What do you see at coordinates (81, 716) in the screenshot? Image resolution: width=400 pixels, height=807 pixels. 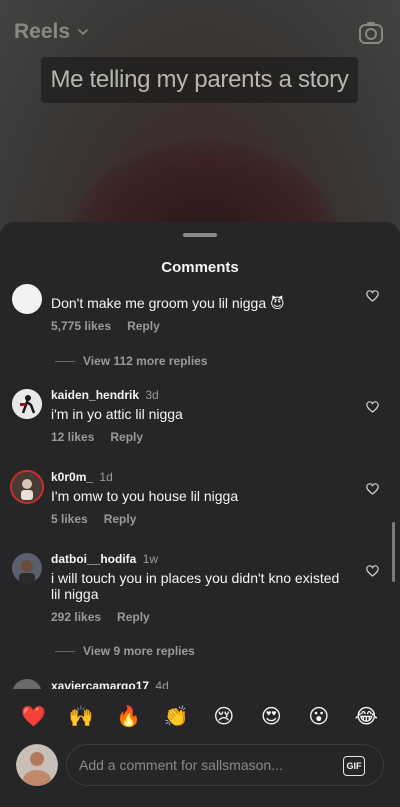 I see `emoji-raised-hands: 🙌` at bounding box center [81, 716].